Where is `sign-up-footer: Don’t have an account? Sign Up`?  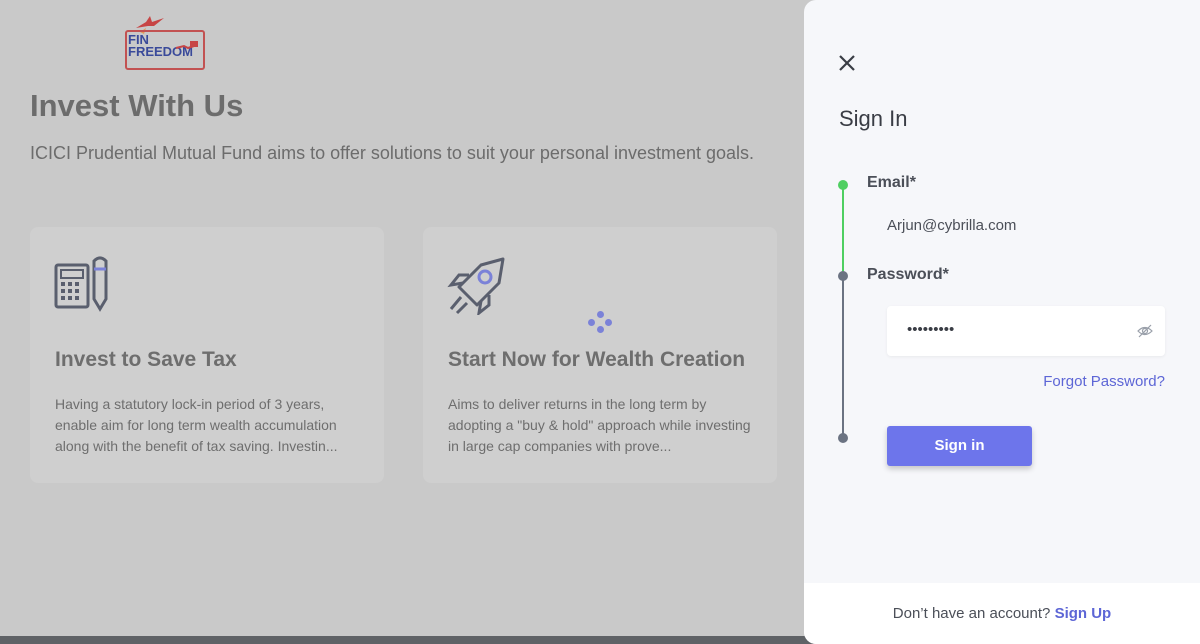
sign-up-footer: Don’t have an account? Sign Up is located at coordinates (1002, 613).